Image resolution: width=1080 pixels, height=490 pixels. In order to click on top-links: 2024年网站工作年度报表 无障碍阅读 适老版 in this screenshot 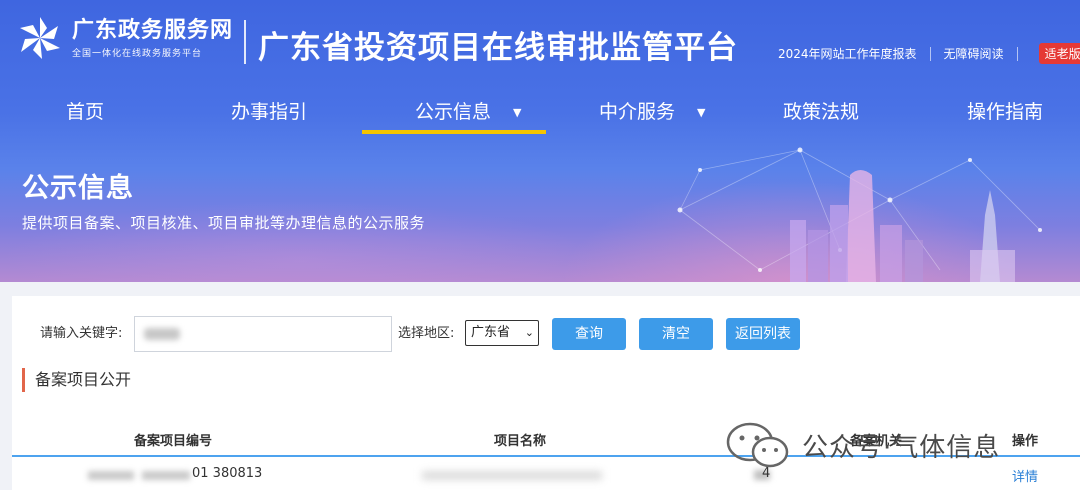, I will do `click(929, 53)`.